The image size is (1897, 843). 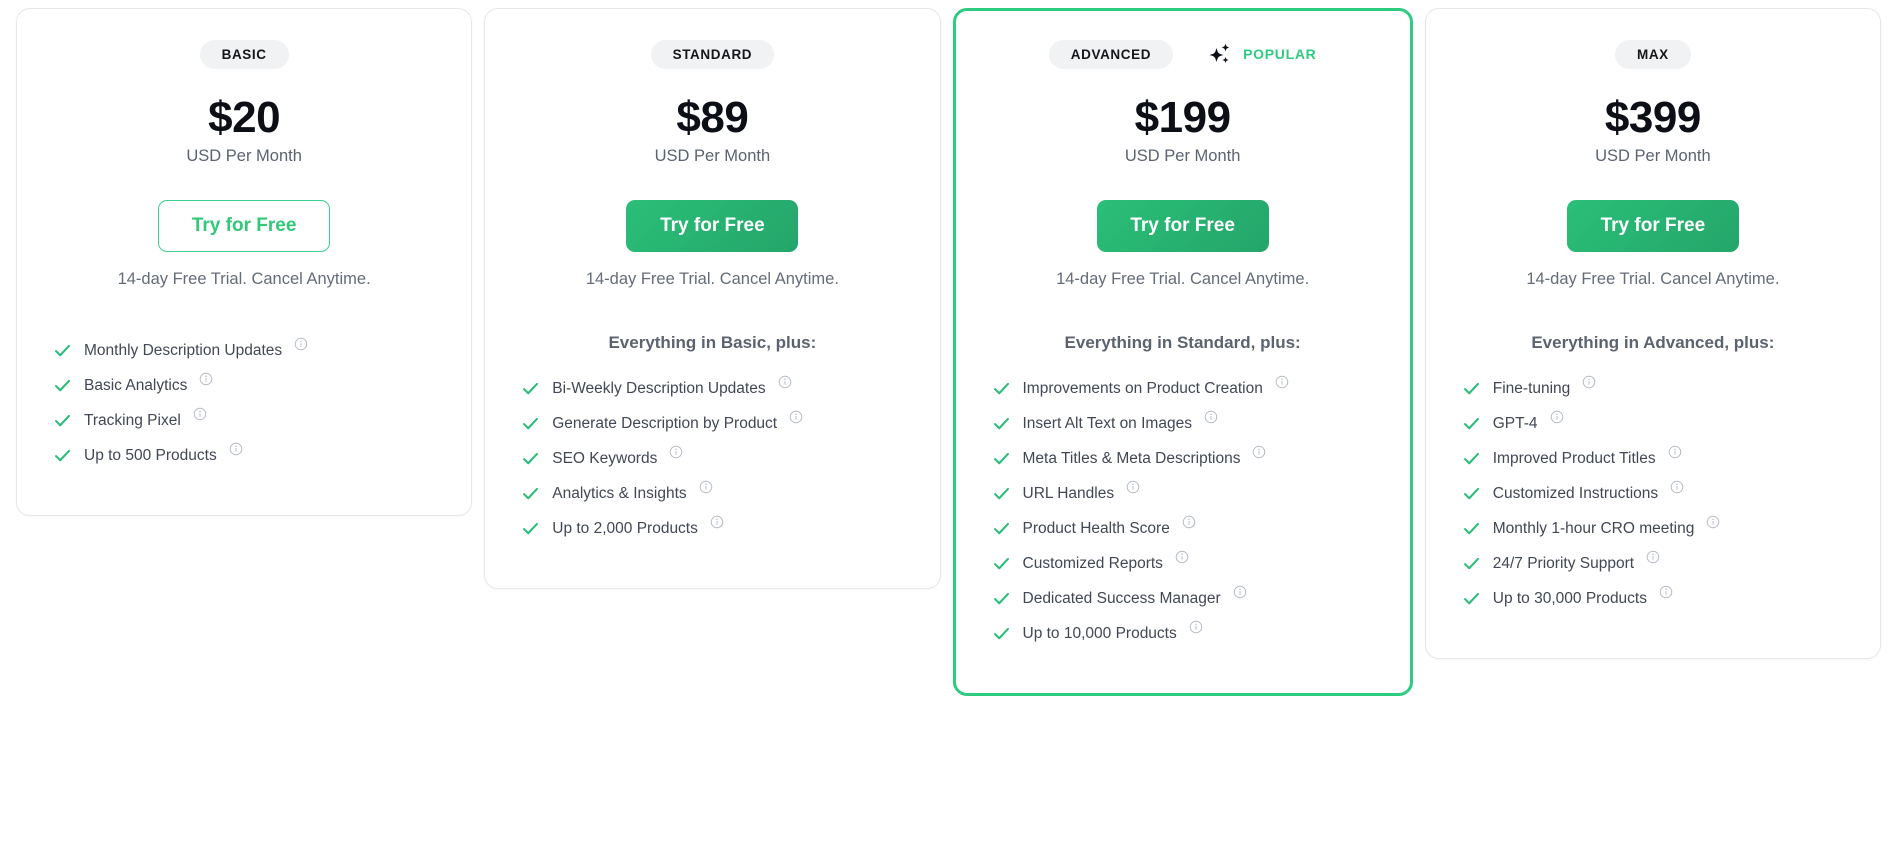 What do you see at coordinates (619, 493) in the screenshot?
I see `feature-label: Analytics & Insights` at bounding box center [619, 493].